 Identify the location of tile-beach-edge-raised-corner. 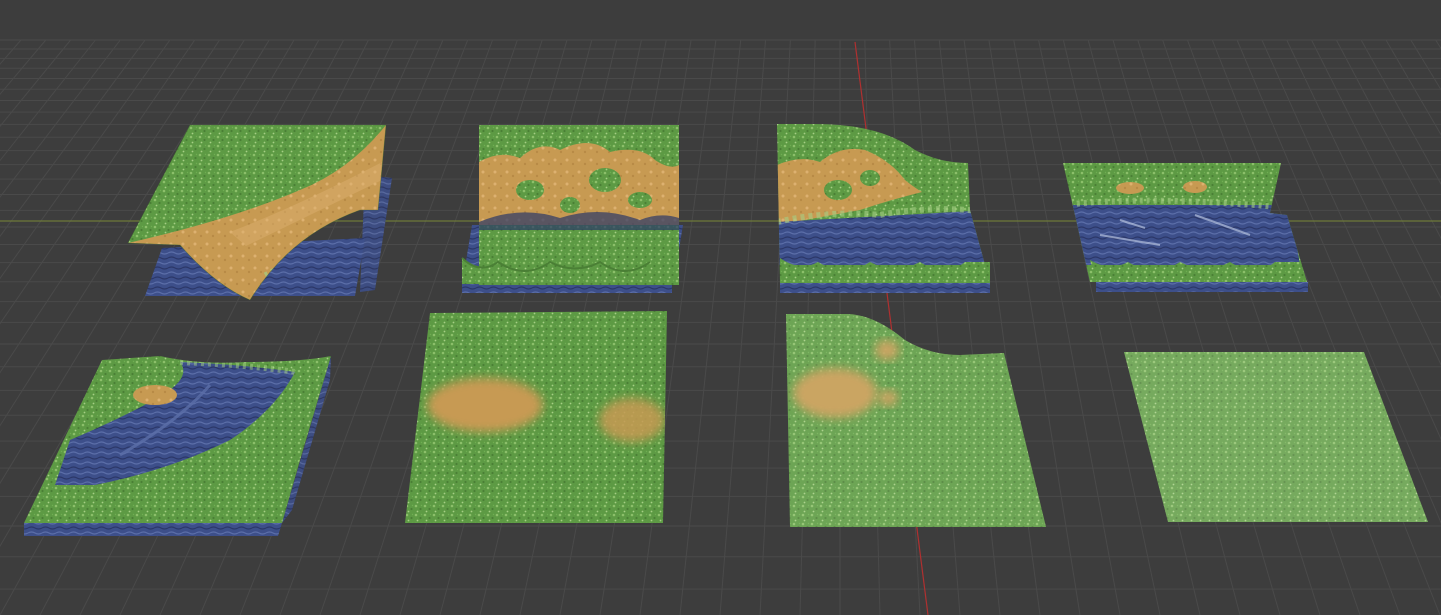
(885, 204).